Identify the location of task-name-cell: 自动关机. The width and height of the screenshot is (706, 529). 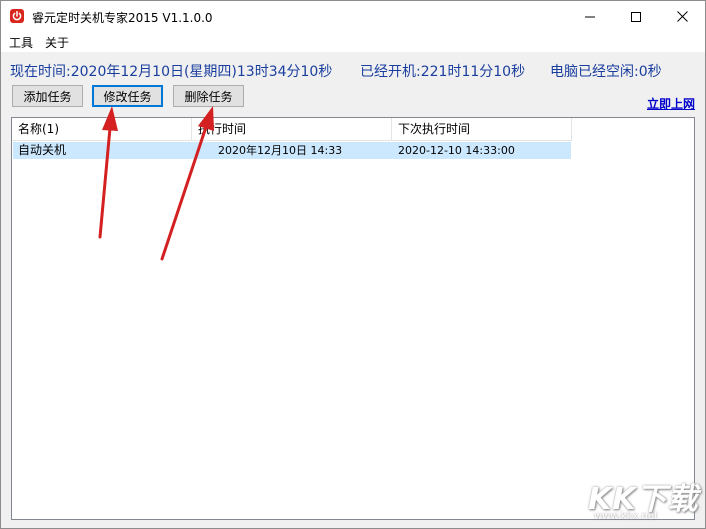
(42, 150).